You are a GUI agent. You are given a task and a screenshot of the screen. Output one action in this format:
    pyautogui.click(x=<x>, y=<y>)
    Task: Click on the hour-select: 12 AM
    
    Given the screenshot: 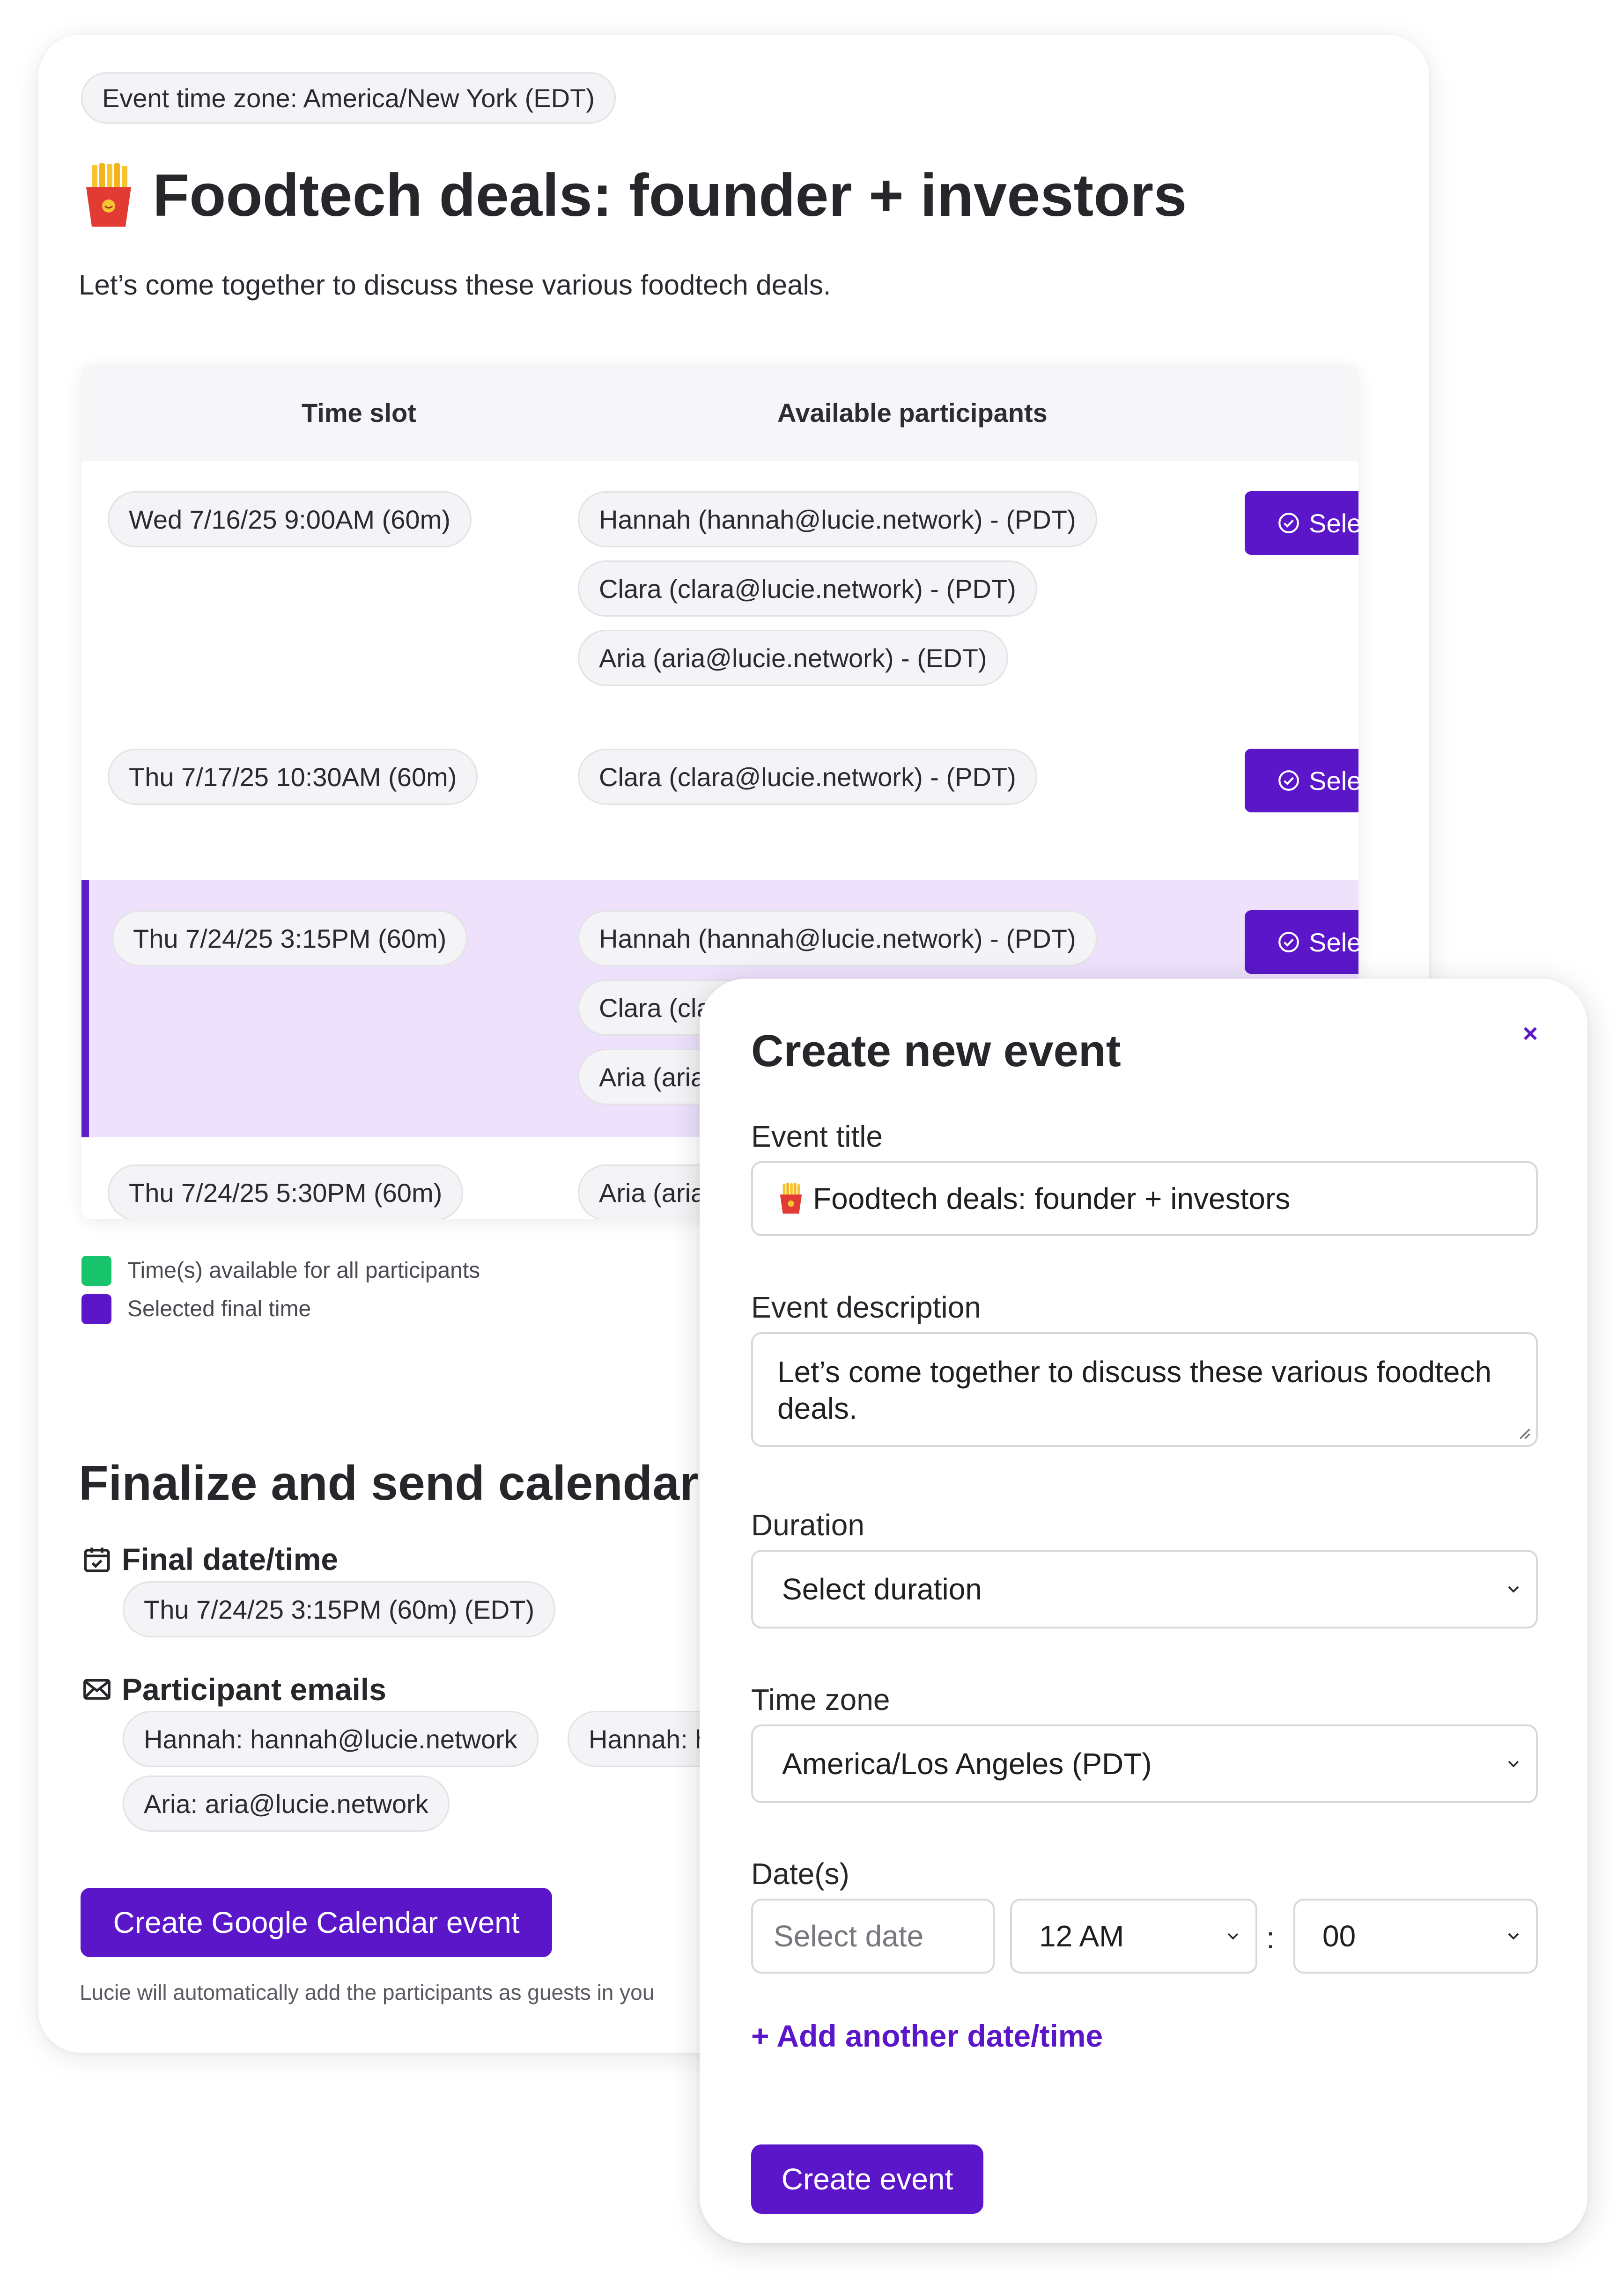 What is the action you would take?
    pyautogui.click(x=1133, y=1936)
    